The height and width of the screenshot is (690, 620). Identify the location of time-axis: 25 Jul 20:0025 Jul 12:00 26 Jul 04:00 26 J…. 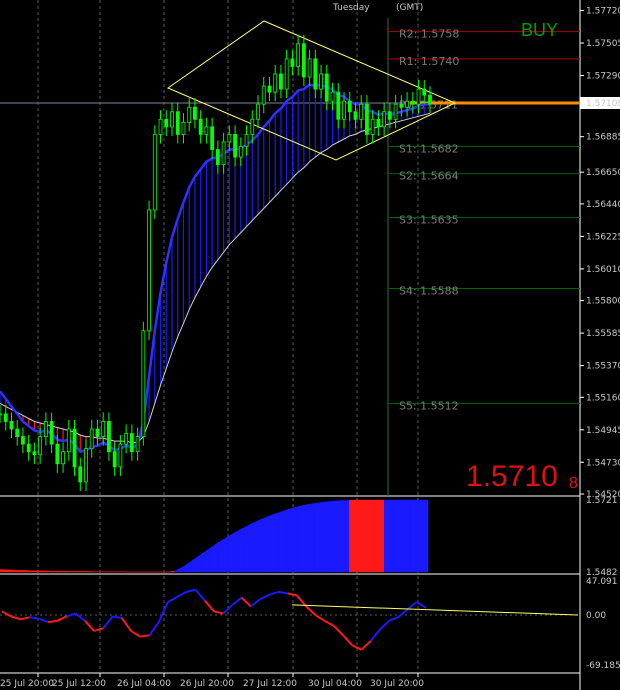
(212, 681).